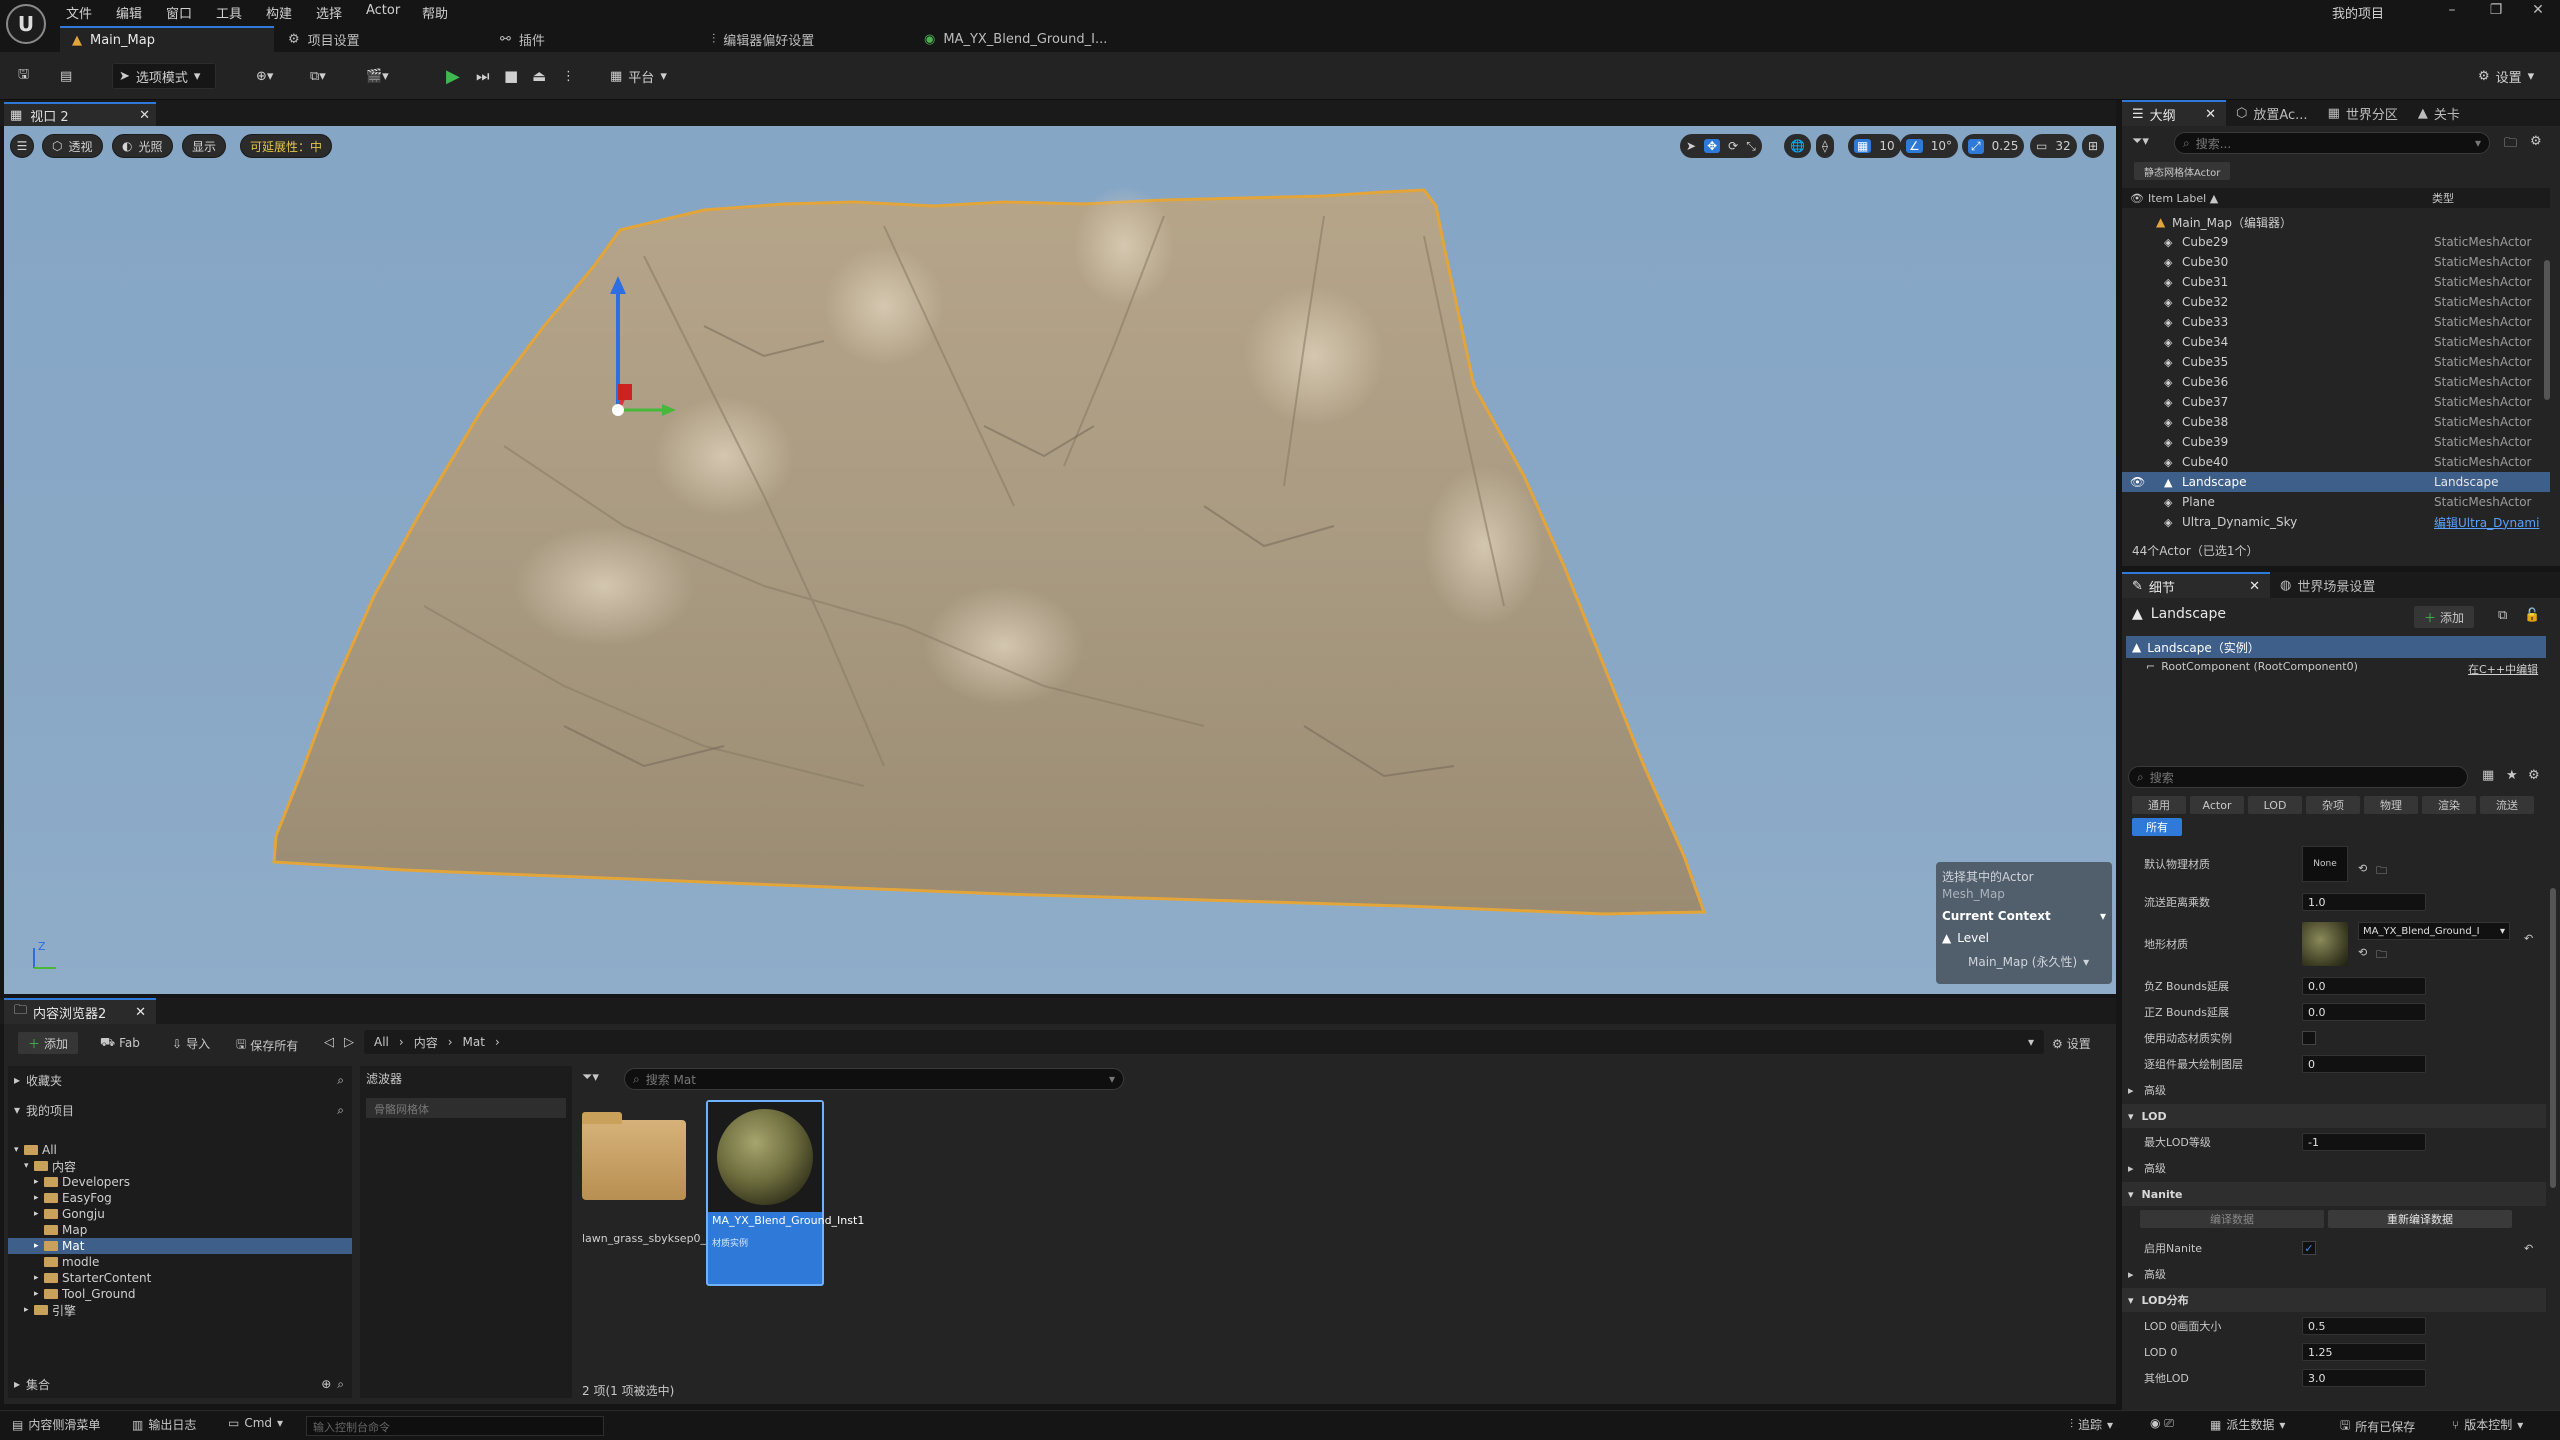 This screenshot has width=2560, height=1440. What do you see at coordinates (2024, 916) in the screenshot?
I see `current-context-header: Current Context ▾` at bounding box center [2024, 916].